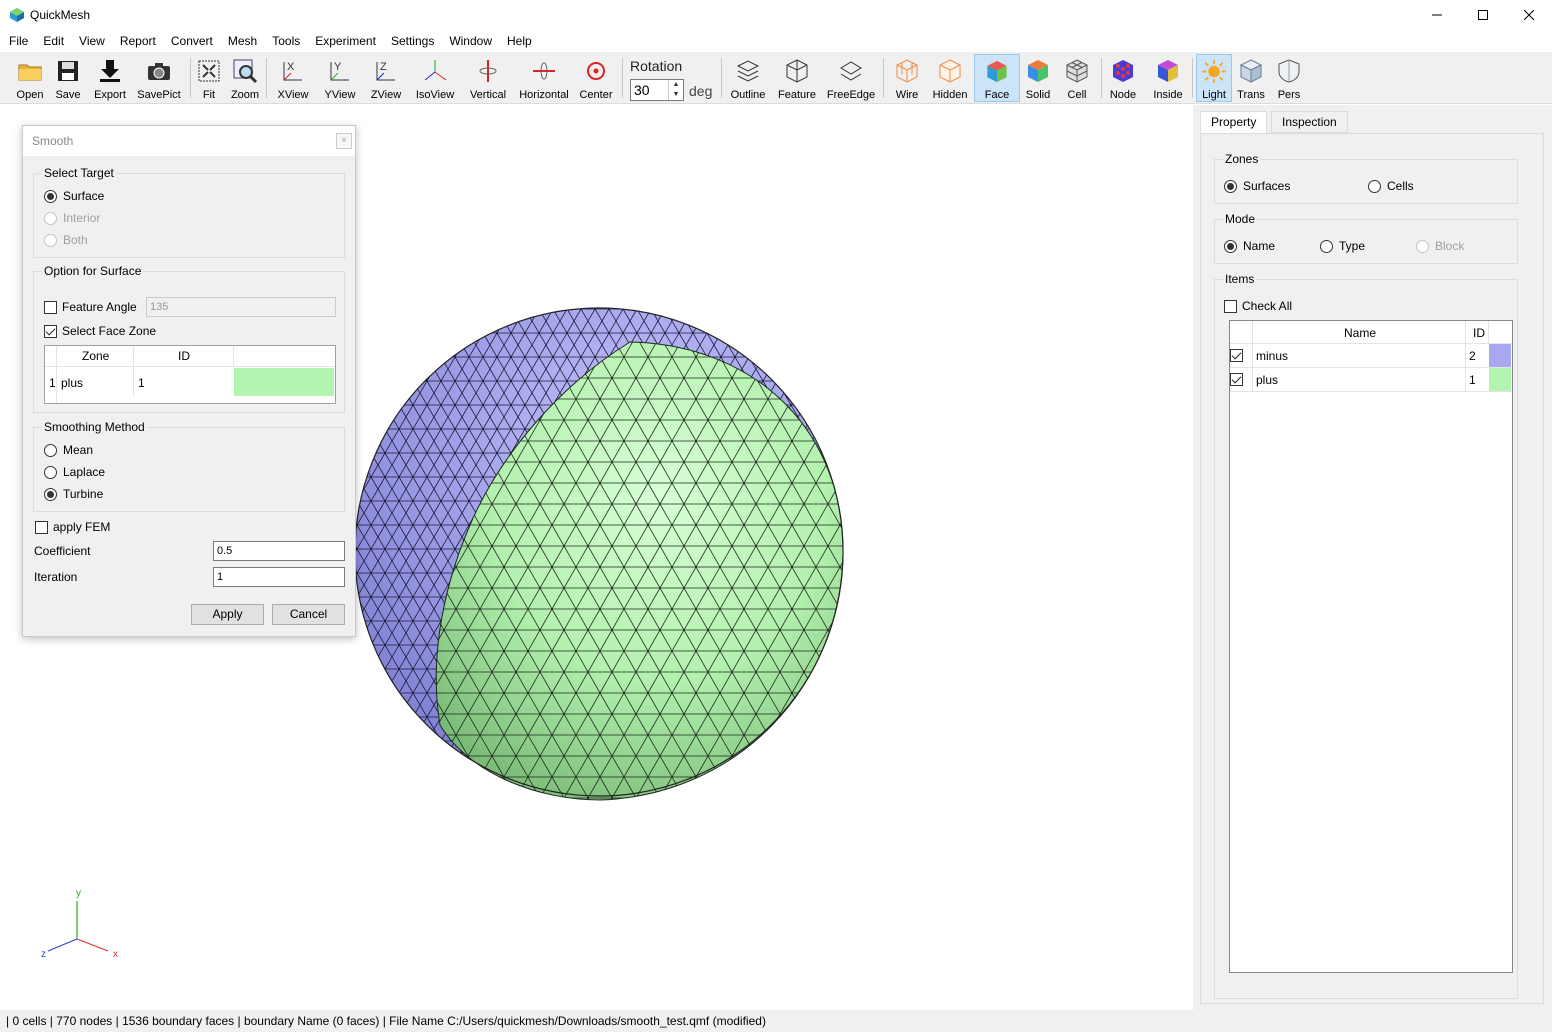 Image resolution: width=1552 pixels, height=1032 pixels. I want to click on zones-group: Zones Surfaces Cells, so click(1366, 178).